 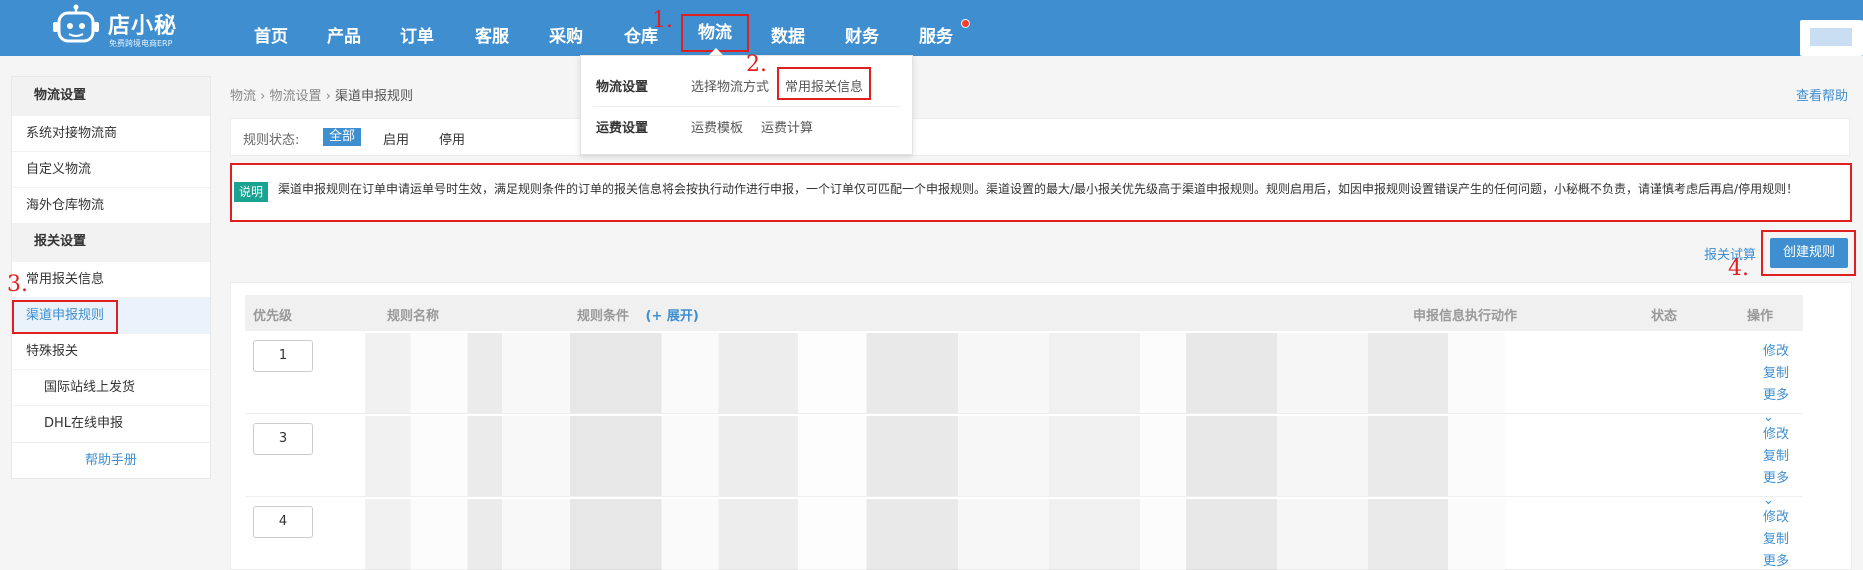 What do you see at coordinates (111, 423) in the screenshot?
I see `sidebar-item-dhl-declare: DHL在线申报` at bounding box center [111, 423].